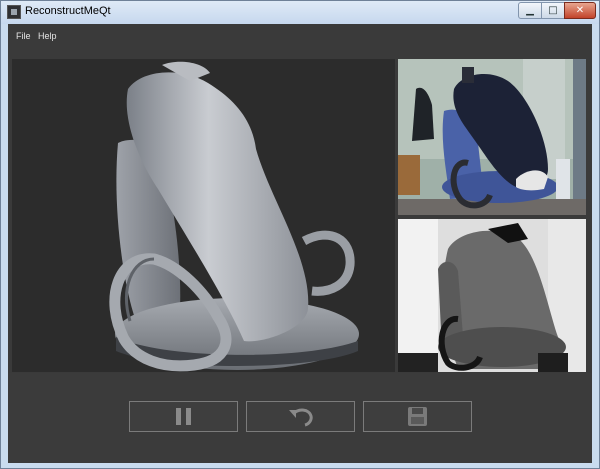 Image resolution: width=600 pixels, height=469 pixels. What do you see at coordinates (47, 36) in the screenshot?
I see `menu-help: Help` at bounding box center [47, 36].